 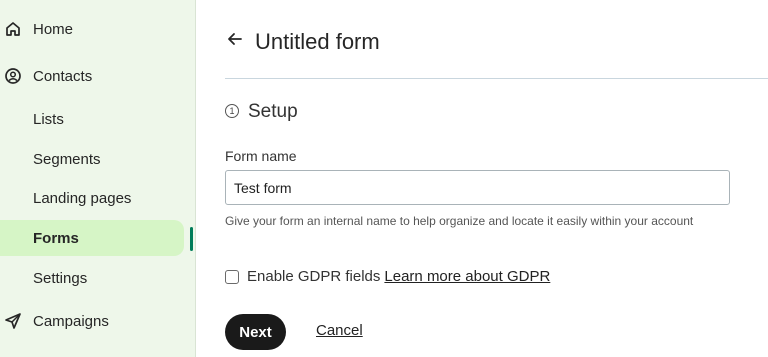 I want to click on sidebar-item-label: Lists, so click(x=48, y=119).